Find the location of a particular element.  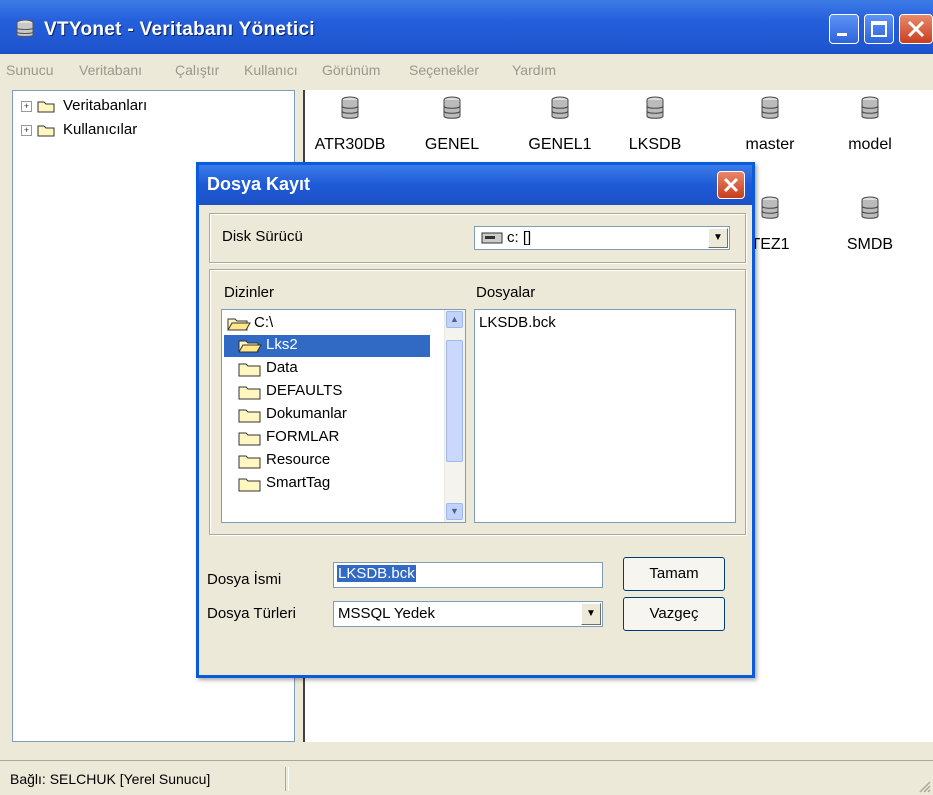

cancel-button: Vazgeç is located at coordinates (674, 614).